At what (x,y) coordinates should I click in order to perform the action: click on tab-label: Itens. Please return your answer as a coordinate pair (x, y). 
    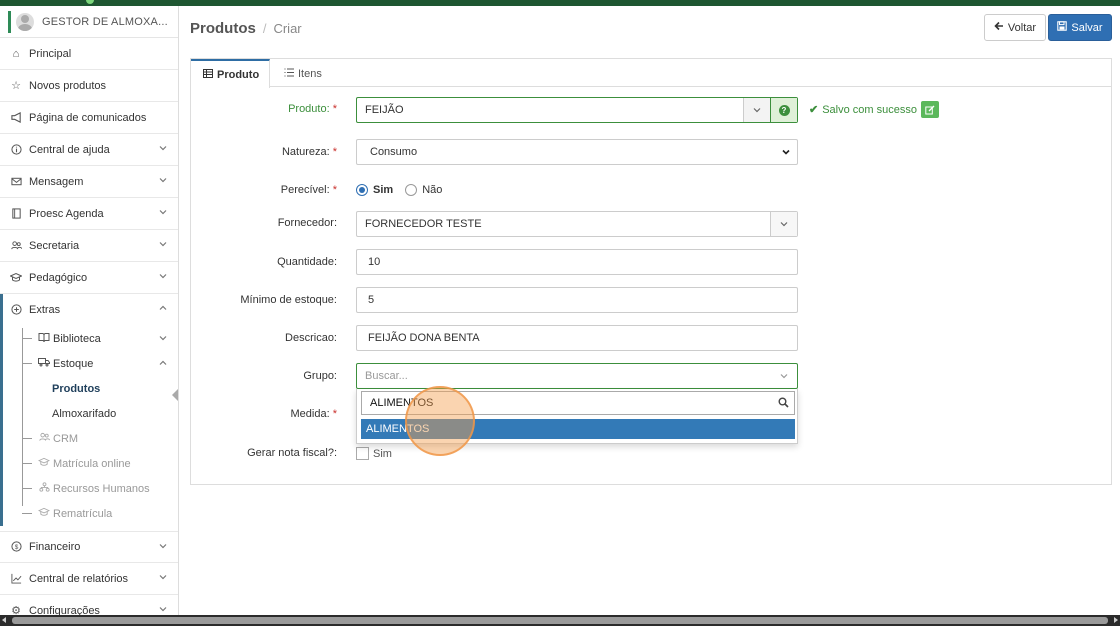
    Looking at the image, I should click on (310, 73).